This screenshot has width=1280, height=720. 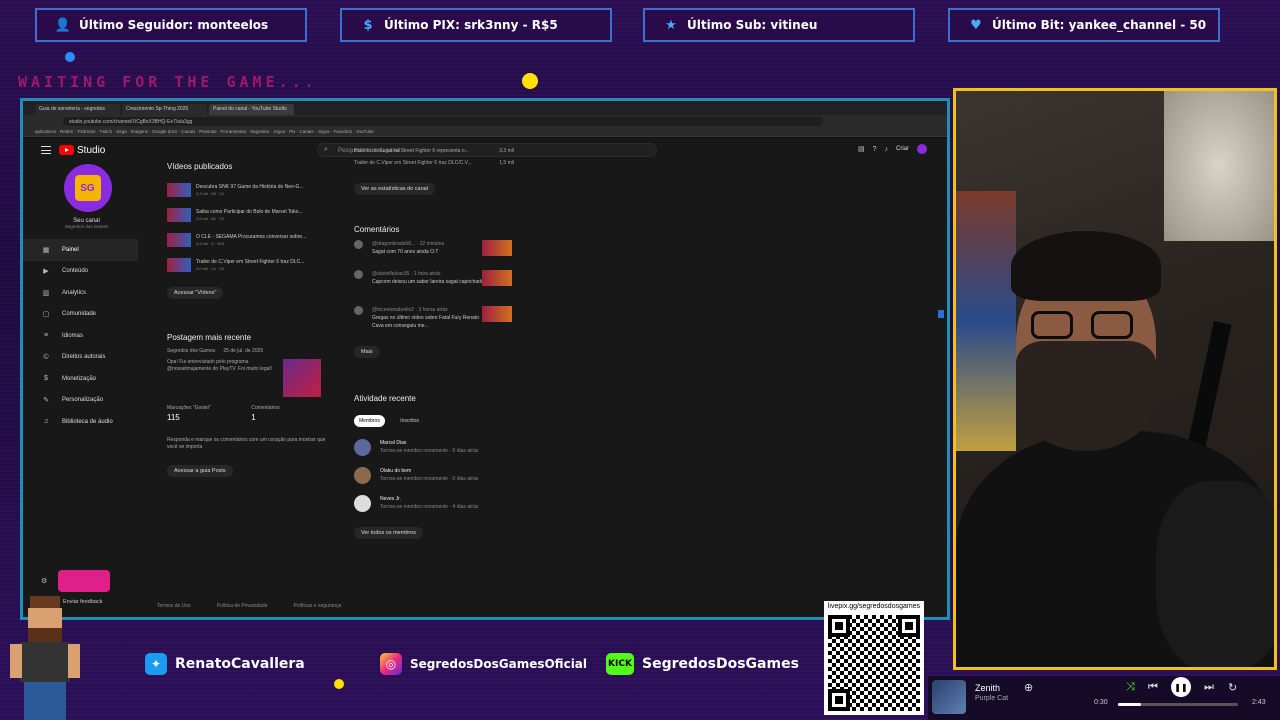 What do you see at coordinates (390, 499) in the screenshot?
I see `member-name: Neves Jr.` at bounding box center [390, 499].